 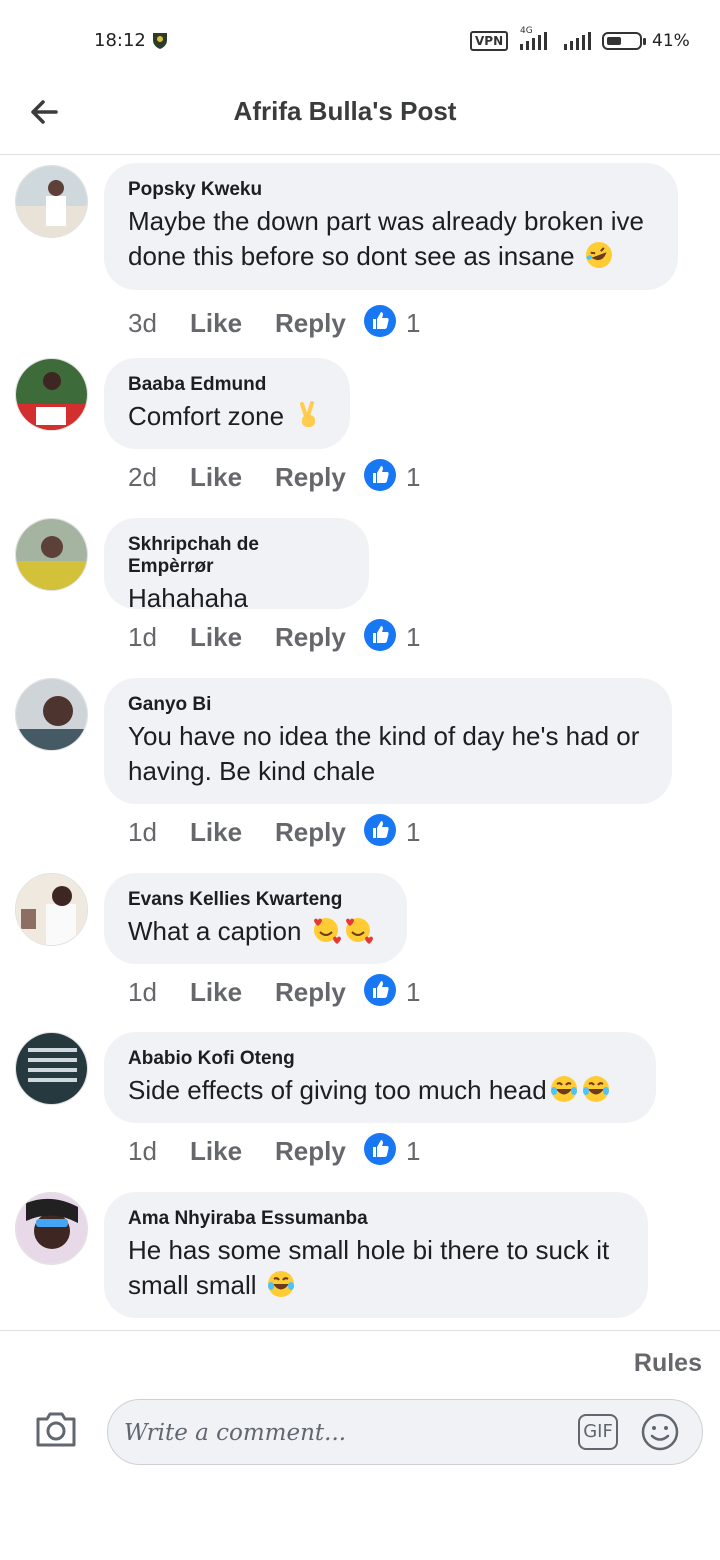 I want to click on comment-text-content: Hahahaha, so click(x=188, y=598).